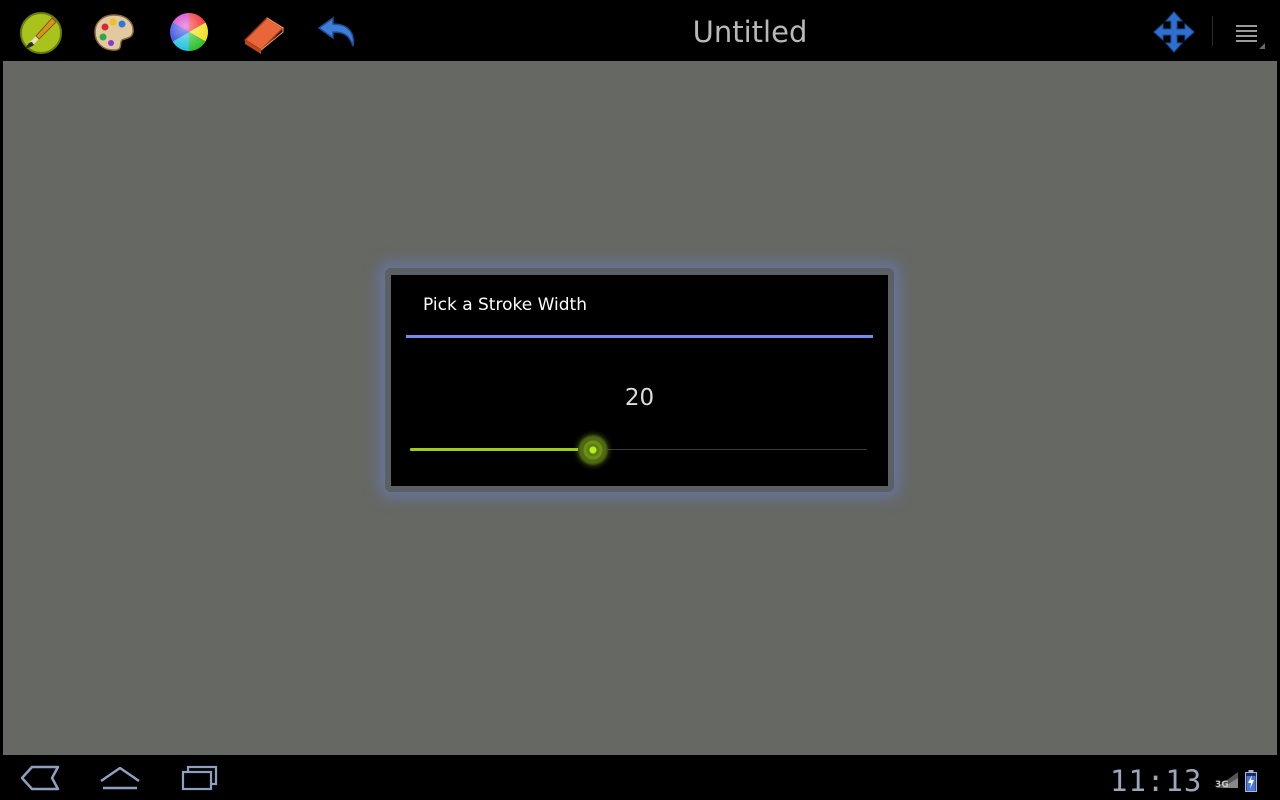 This screenshot has width=1280, height=800. What do you see at coordinates (505, 305) in the screenshot?
I see `dialog-title: Pick a Stroke Width` at bounding box center [505, 305].